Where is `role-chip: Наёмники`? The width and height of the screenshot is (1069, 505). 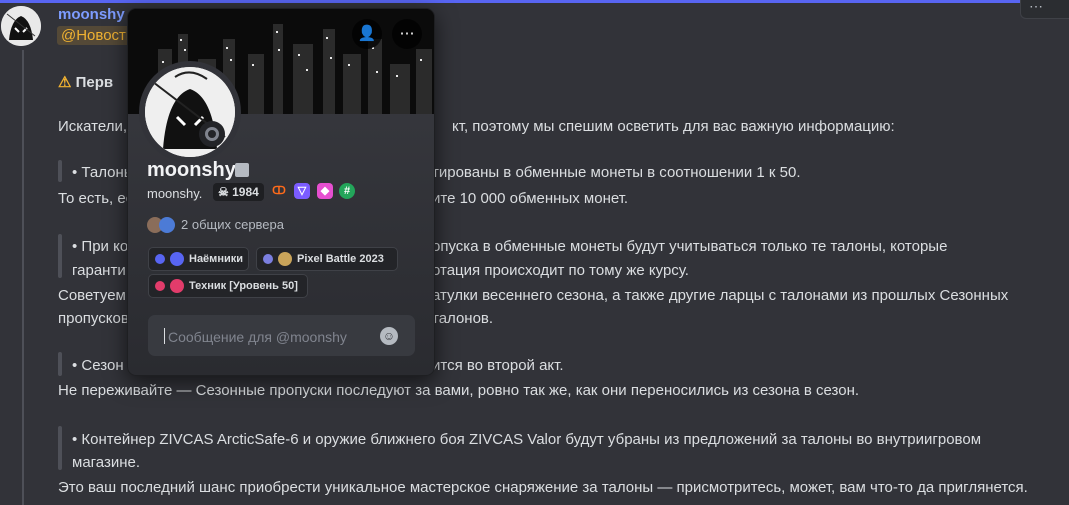
role-chip: Наёмники is located at coordinates (198, 259).